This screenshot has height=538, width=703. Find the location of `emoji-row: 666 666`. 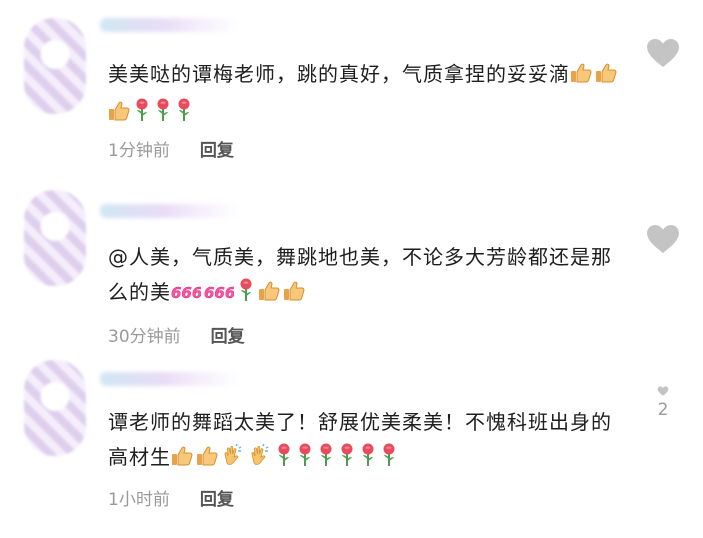

emoji-row: 666 666 is located at coordinates (239, 291).